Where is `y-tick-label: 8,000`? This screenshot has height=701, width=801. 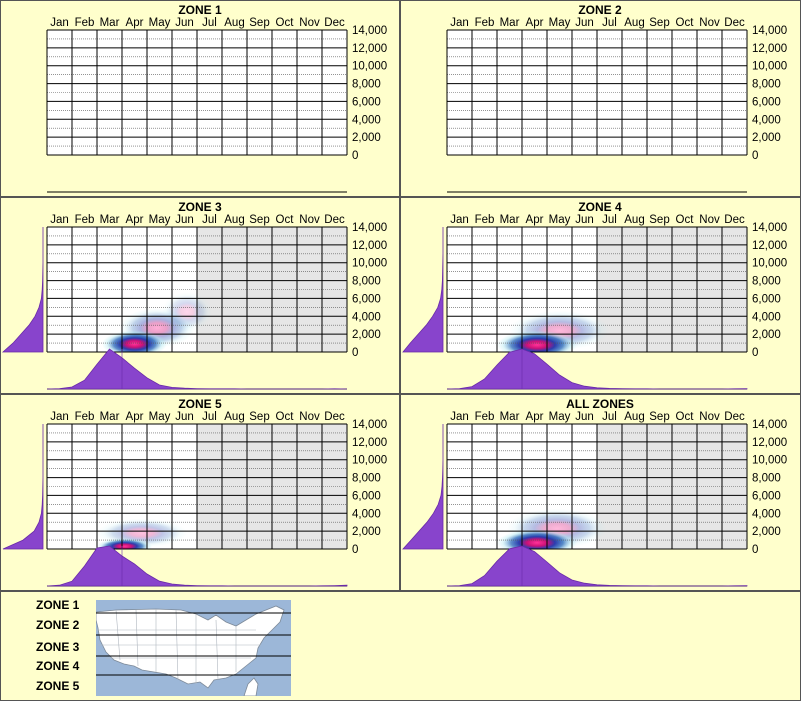 y-tick-label: 8,000 is located at coordinates (766, 479).